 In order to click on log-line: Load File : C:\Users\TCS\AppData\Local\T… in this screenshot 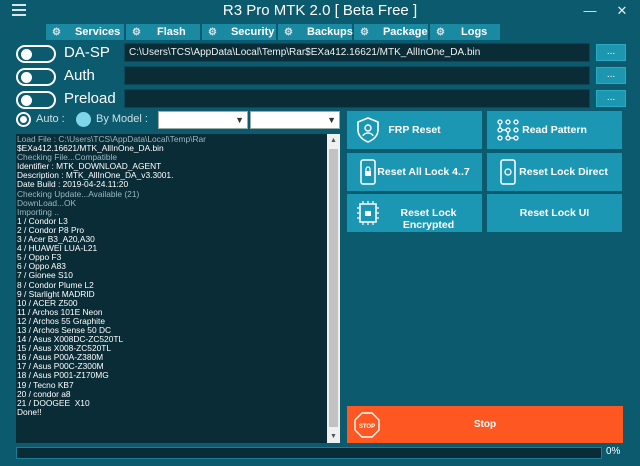, I will do `click(111, 139)`.